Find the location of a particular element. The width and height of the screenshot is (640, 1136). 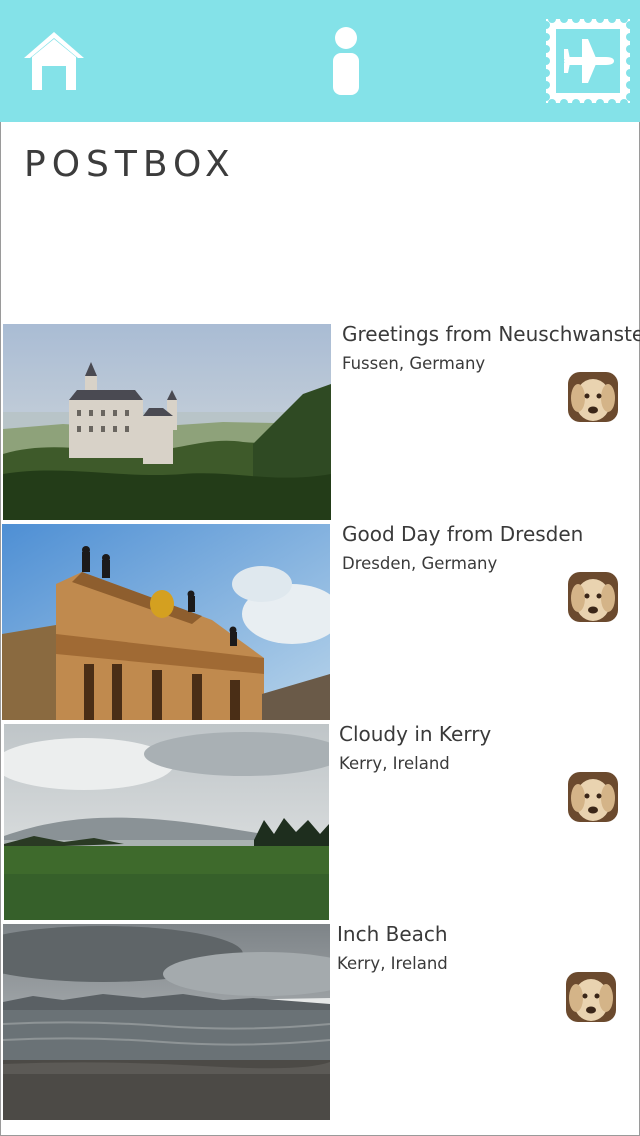

postcard-location: Dresden, Germany is located at coordinates (420, 563).